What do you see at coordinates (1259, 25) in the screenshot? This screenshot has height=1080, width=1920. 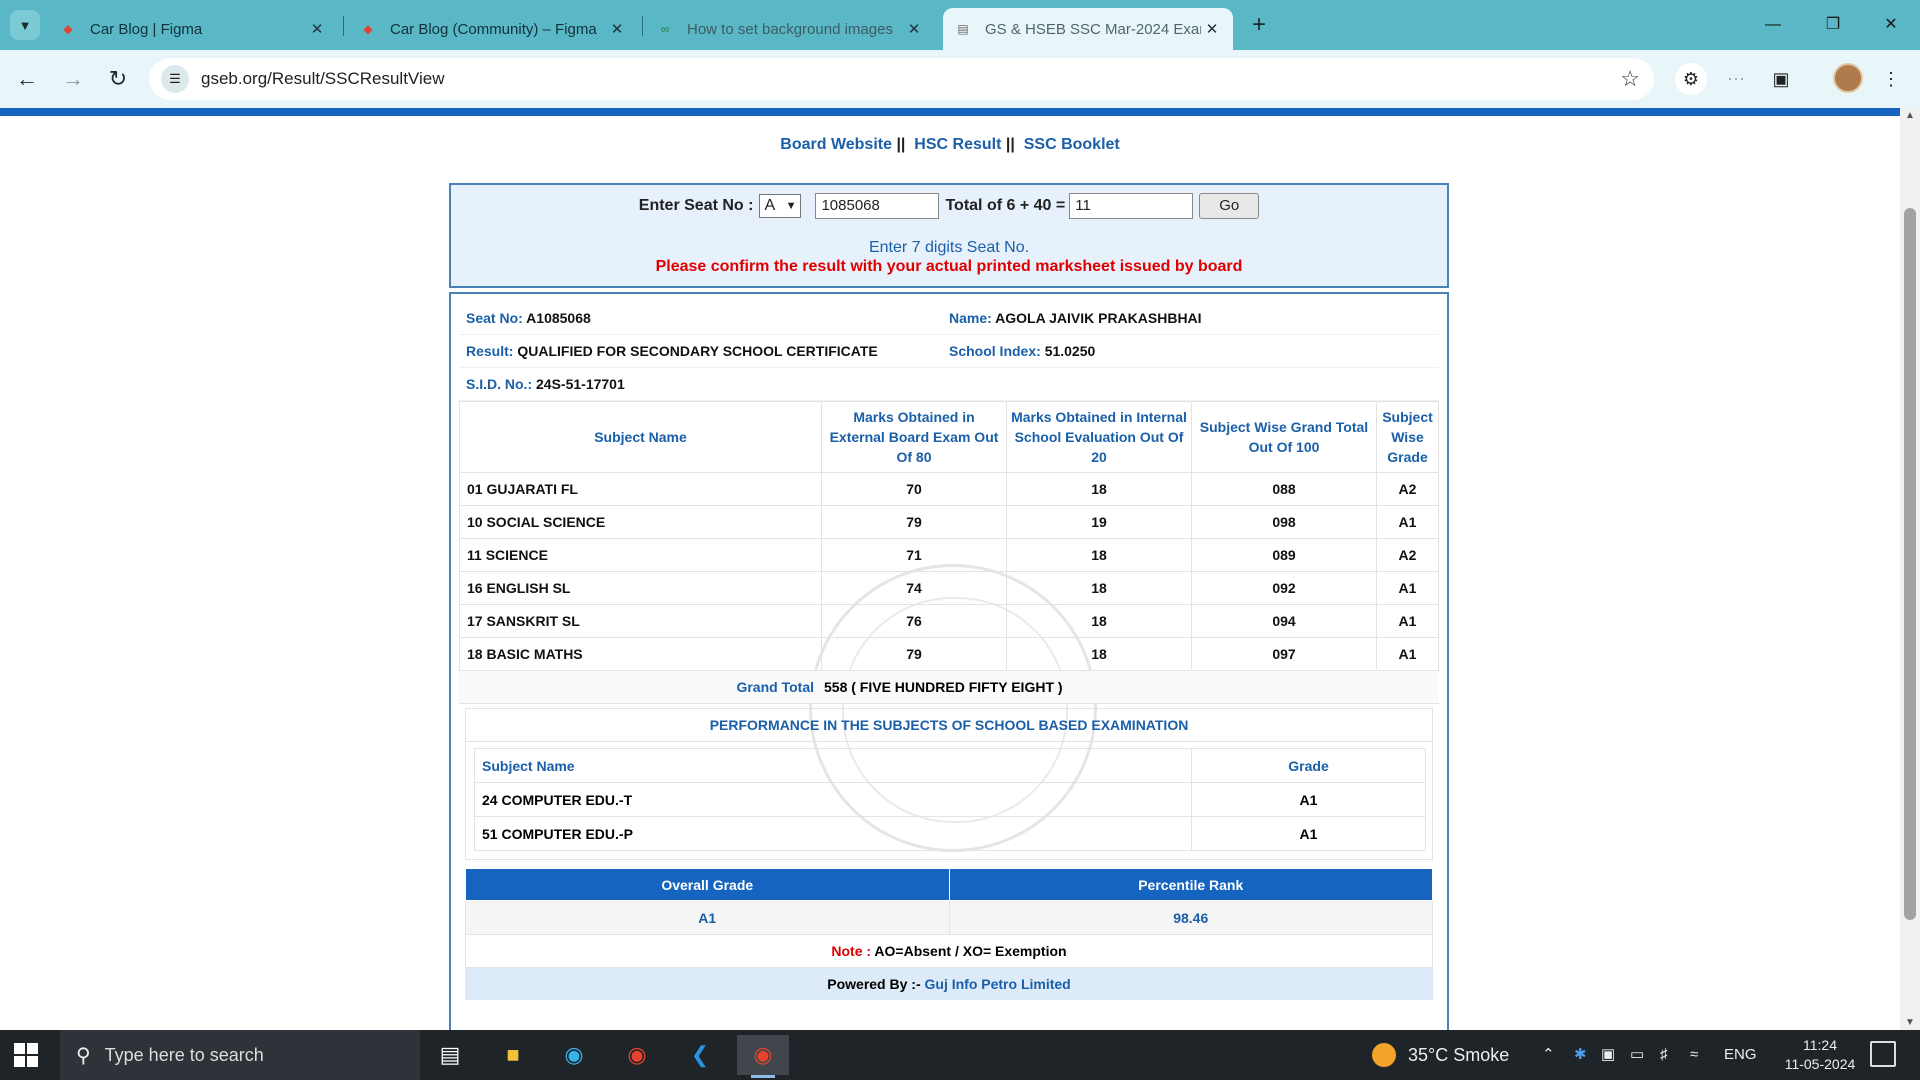 I see `new-tab-button: +` at bounding box center [1259, 25].